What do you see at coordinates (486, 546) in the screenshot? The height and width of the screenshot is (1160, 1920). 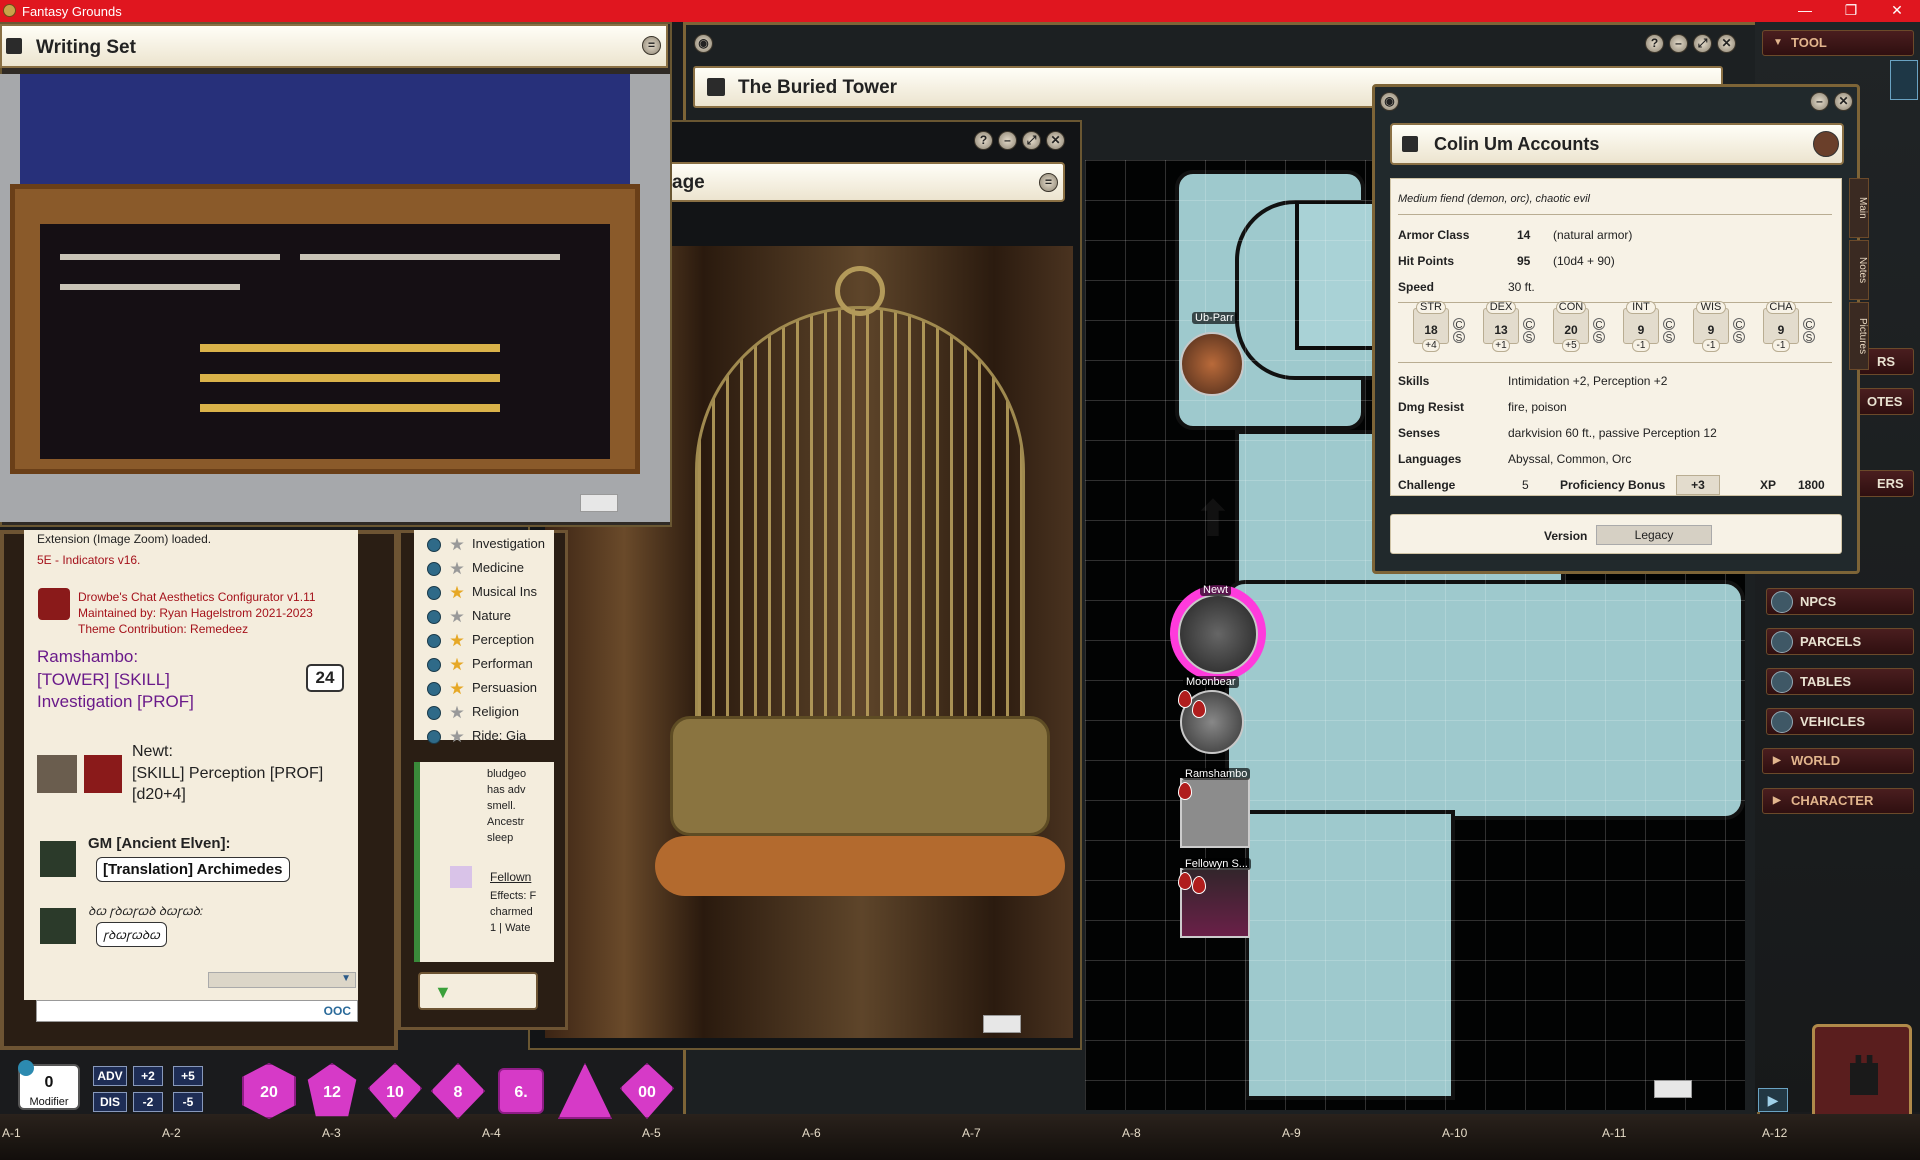 I see `skill-row: Investigation` at bounding box center [486, 546].